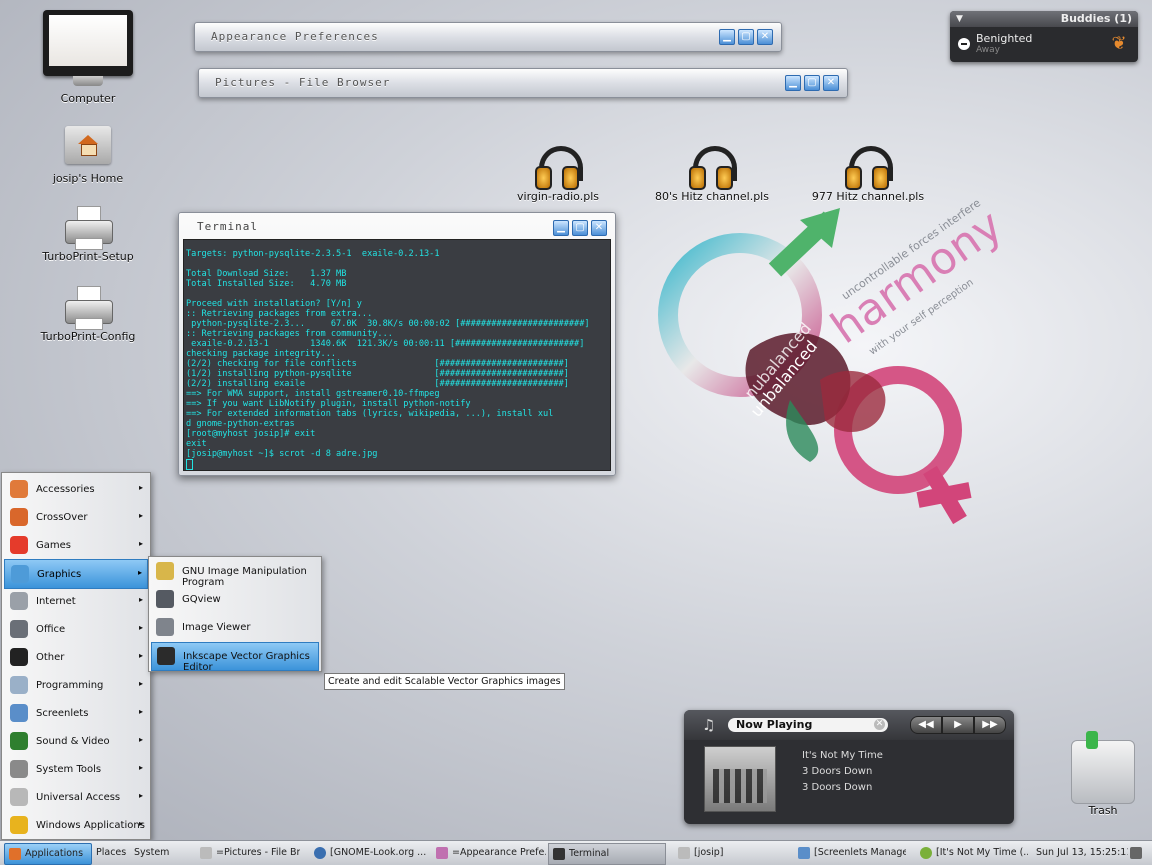 This screenshot has height=865, width=1152. I want to click on task-screenlets-manager: [Screenlets Manager], so click(850, 853).